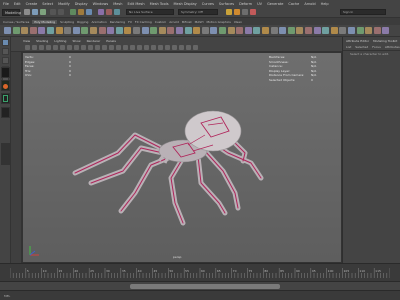 The width and height of the screenshot is (400, 300). I want to click on ipr-render-icon, so click(237, 12).